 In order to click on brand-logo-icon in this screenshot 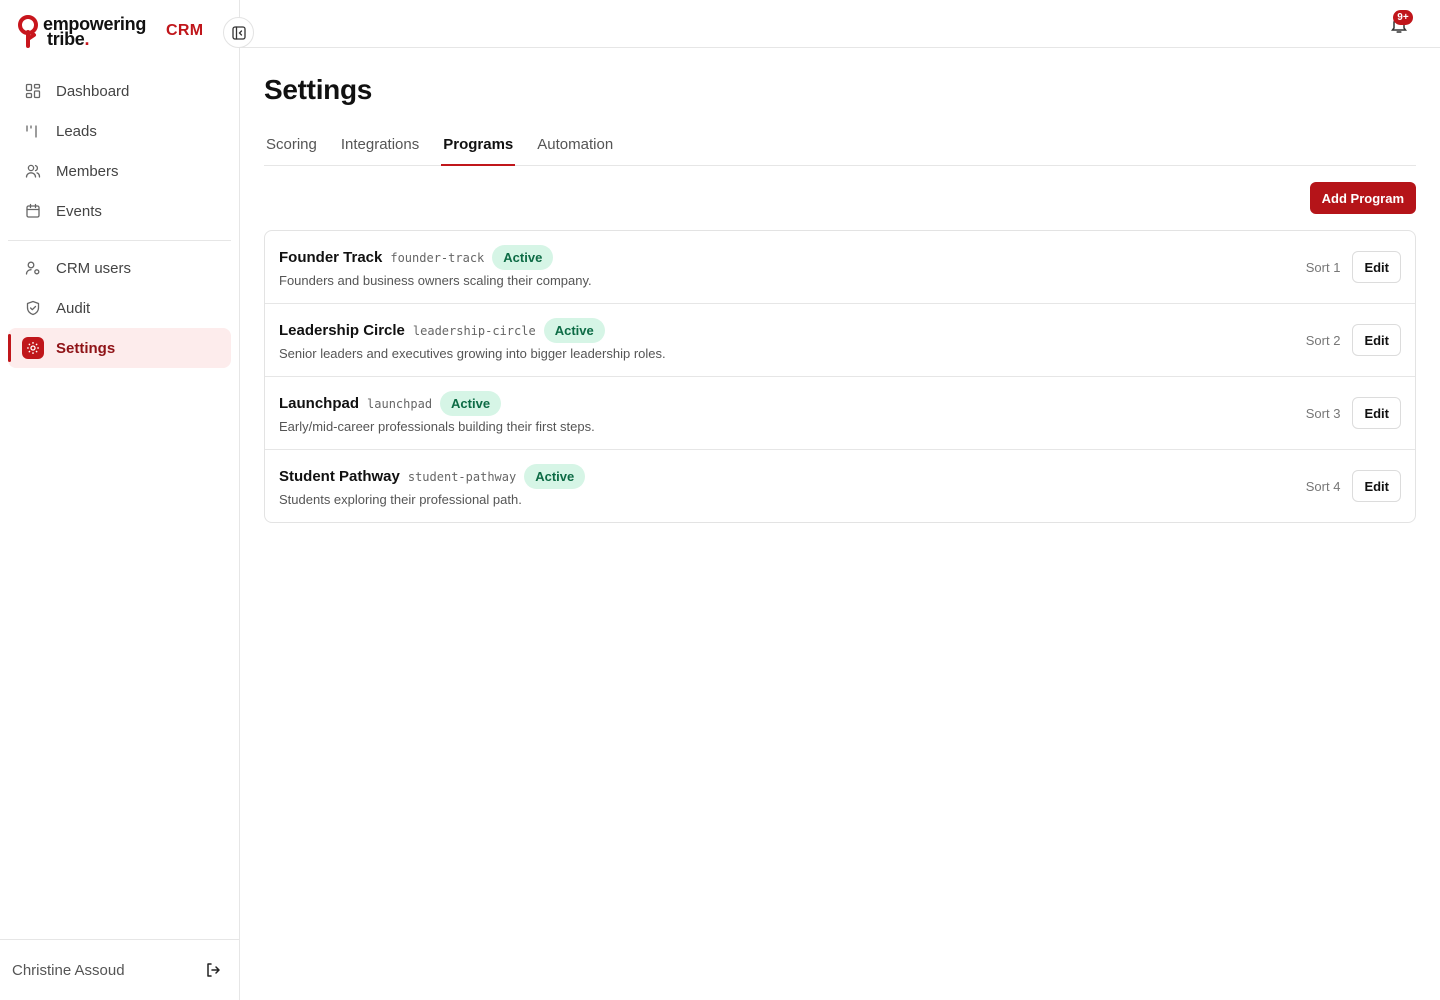, I will do `click(29, 32)`.